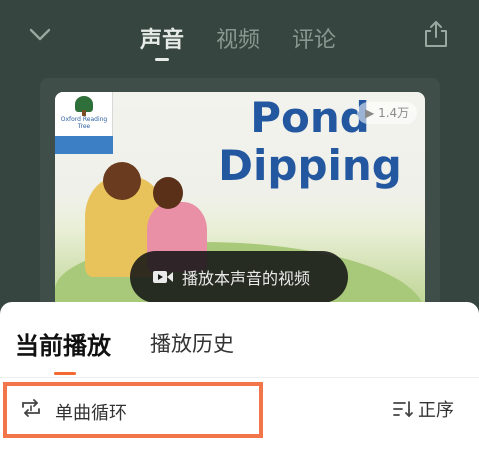 Image resolution: width=479 pixels, height=462 pixels. Describe the element at coordinates (246, 278) in the screenshot. I see `play-video-label: 播放本声音的视频` at that location.